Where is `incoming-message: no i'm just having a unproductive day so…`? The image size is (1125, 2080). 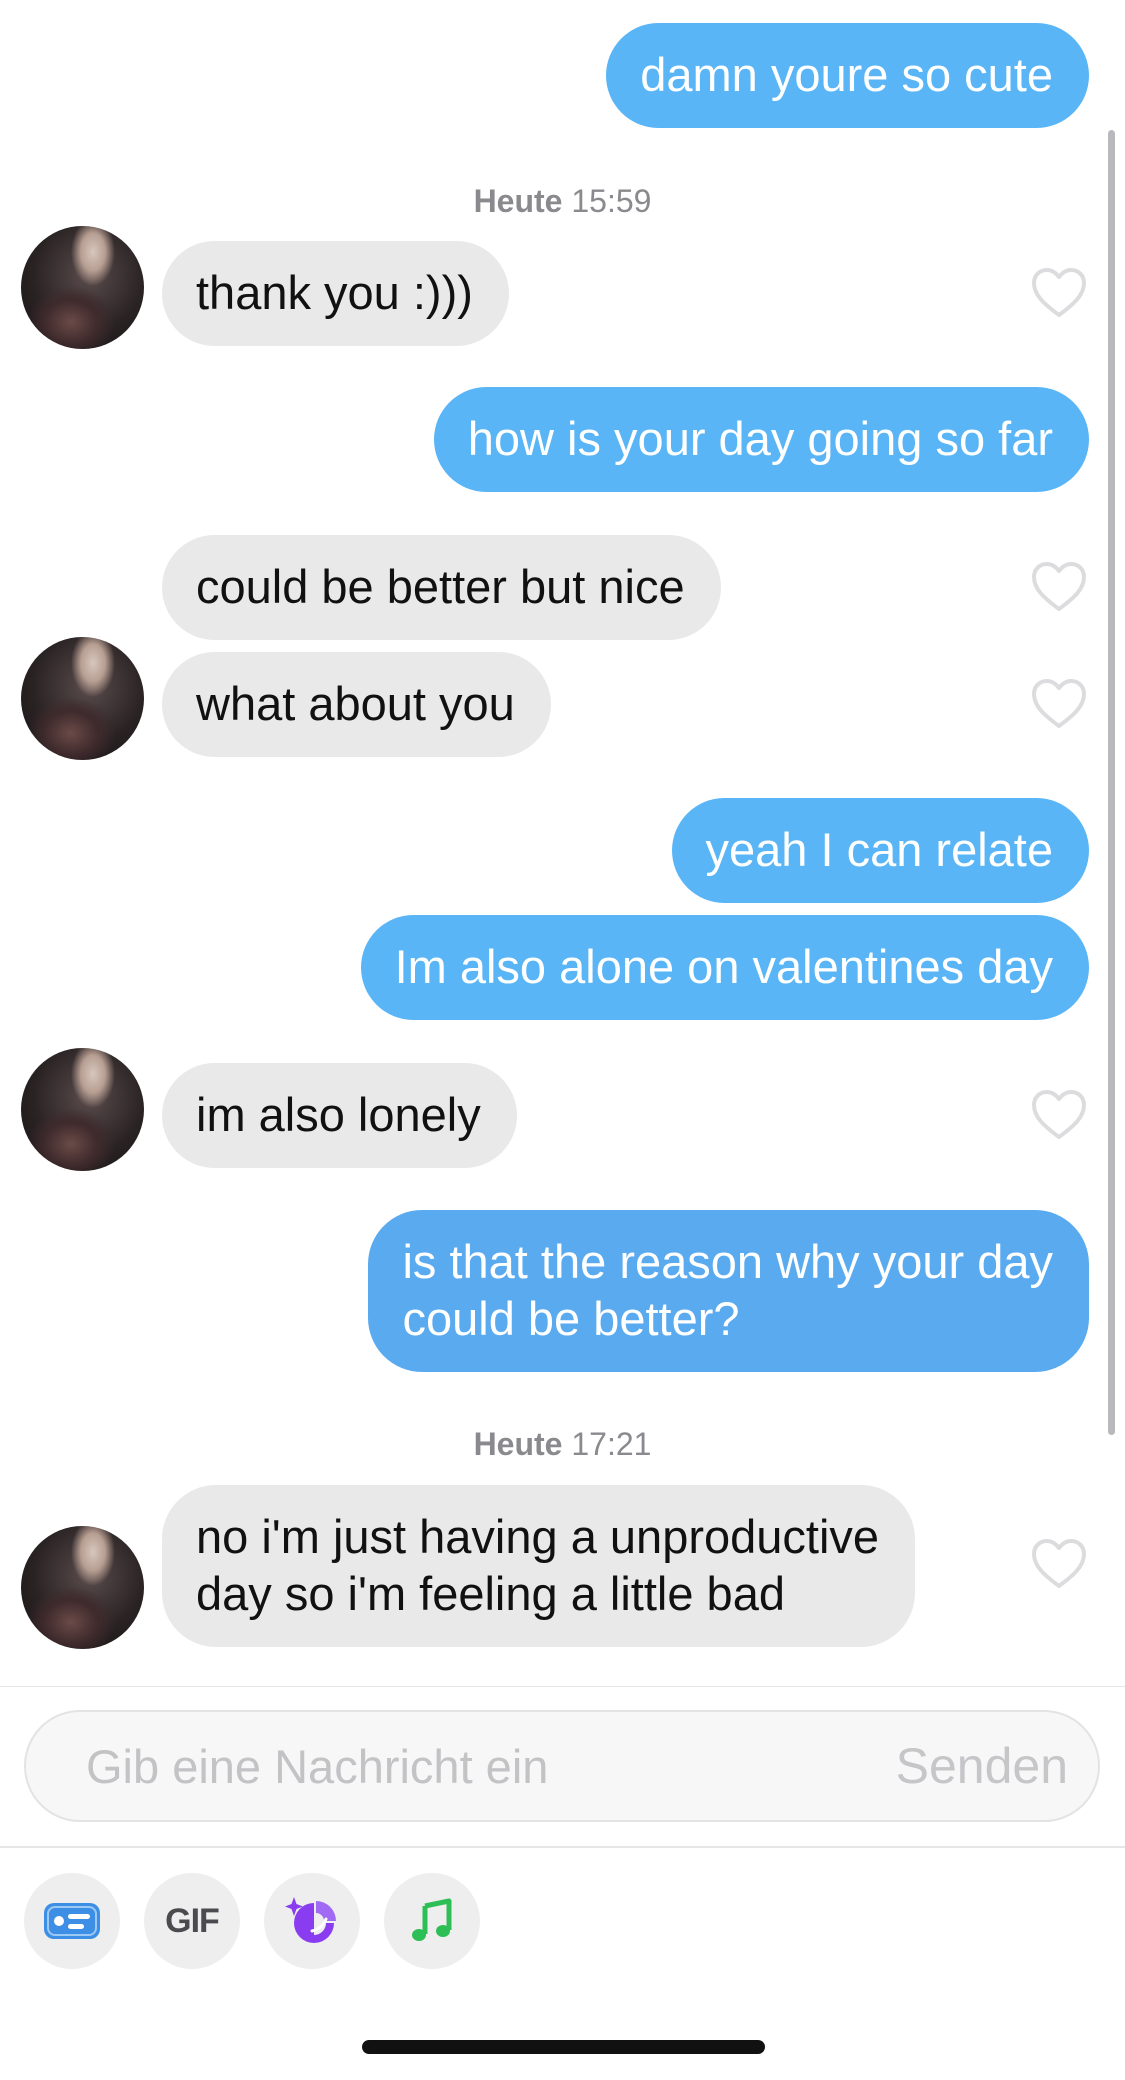
incoming-message: no i'm just having a unproductive day so… is located at coordinates (539, 1566).